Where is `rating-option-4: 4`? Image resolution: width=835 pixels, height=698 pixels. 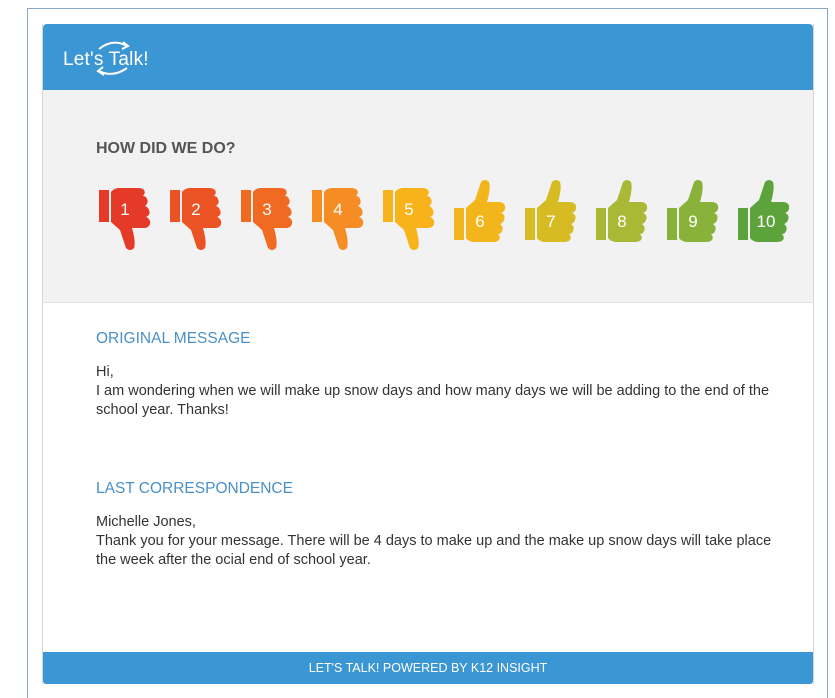 rating-option-4: 4 is located at coordinates (337, 219).